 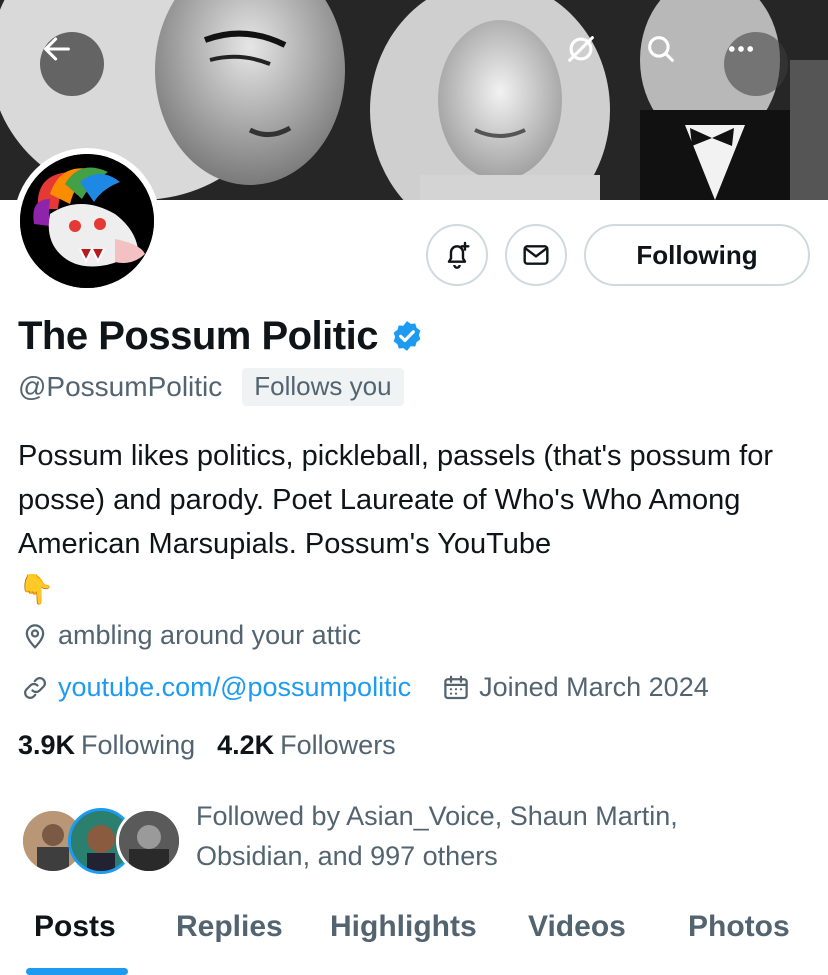 What do you see at coordinates (36, 590) in the screenshot?
I see `pointing-down-emoji: 👇` at bounding box center [36, 590].